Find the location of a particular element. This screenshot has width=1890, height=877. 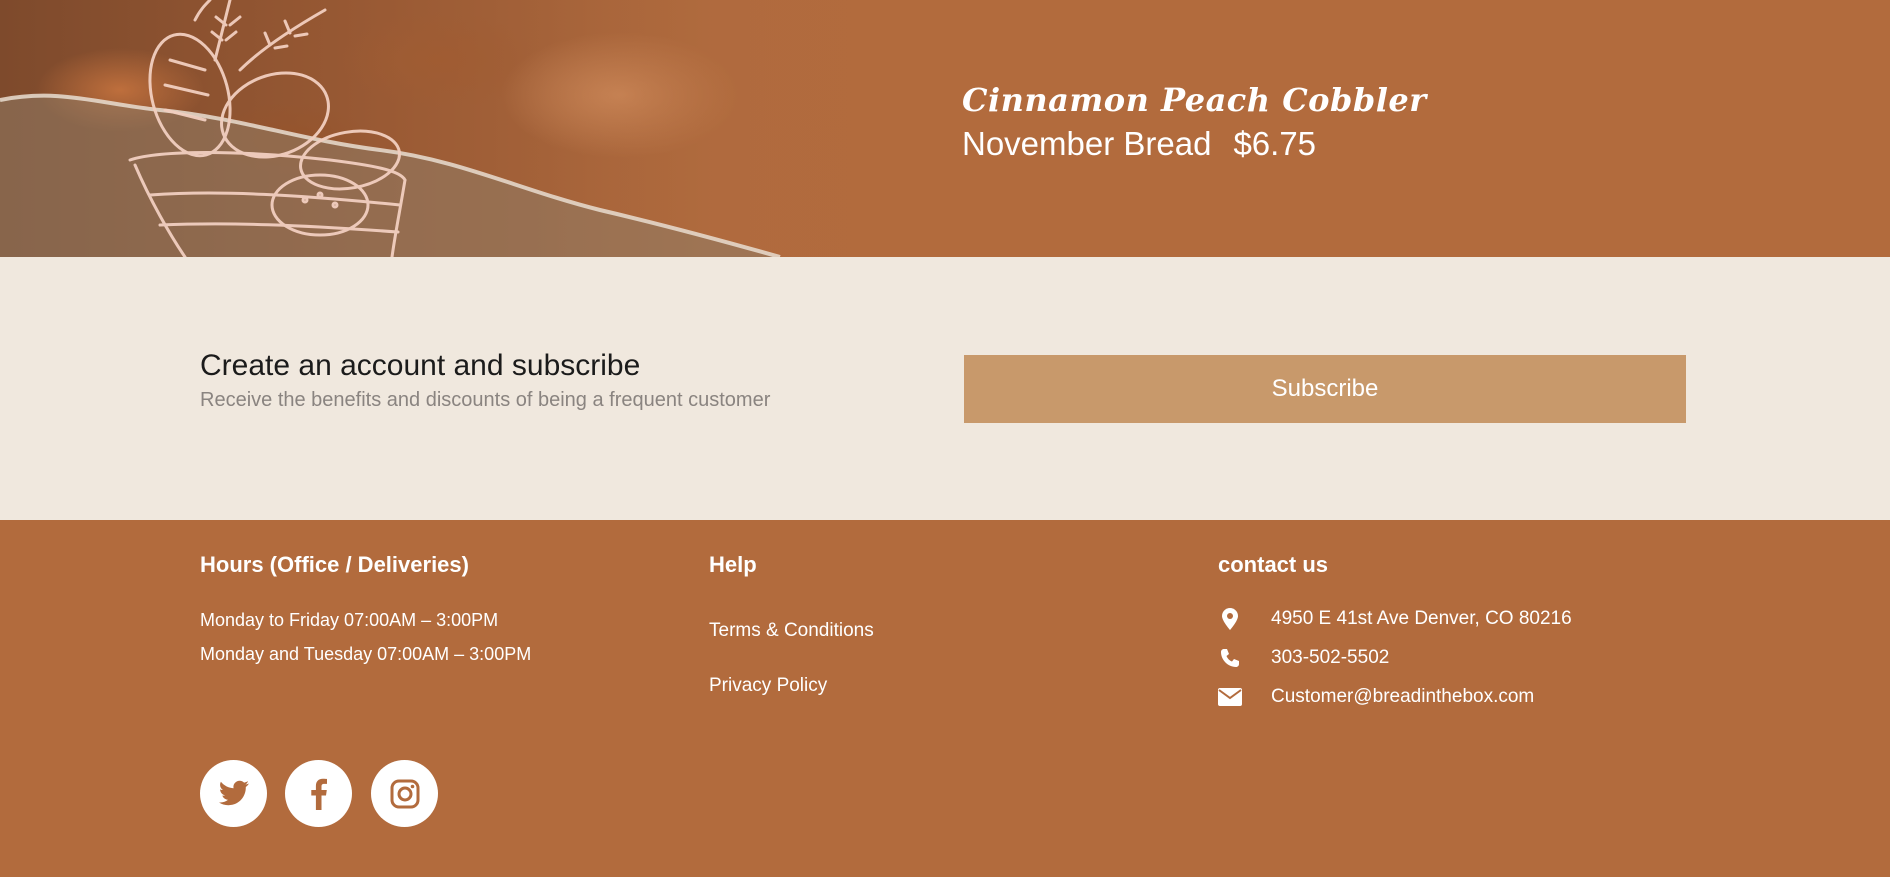

product-price: $6.75 is located at coordinates (1275, 143).